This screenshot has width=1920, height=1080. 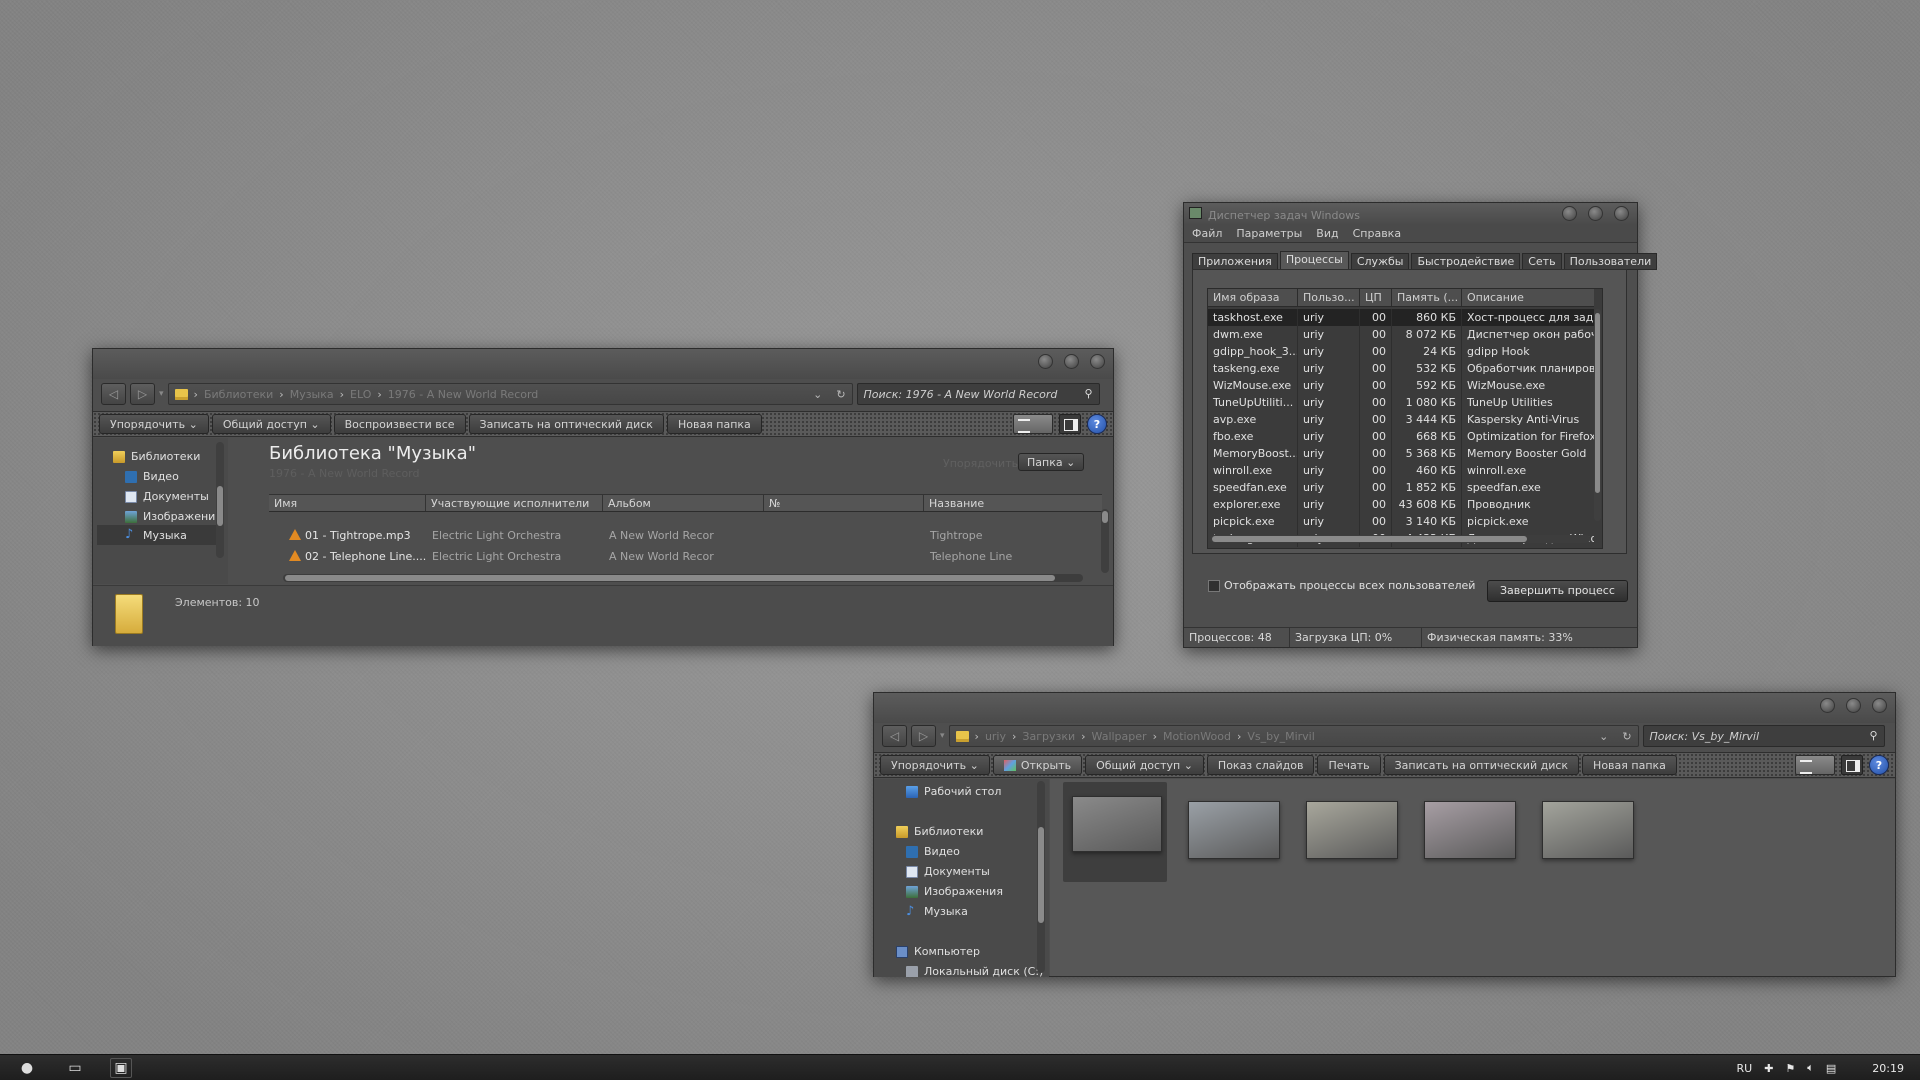 What do you see at coordinates (1033, 424) in the screenshot?
I see `change-view-icon` at bounding box center [1033, 424].